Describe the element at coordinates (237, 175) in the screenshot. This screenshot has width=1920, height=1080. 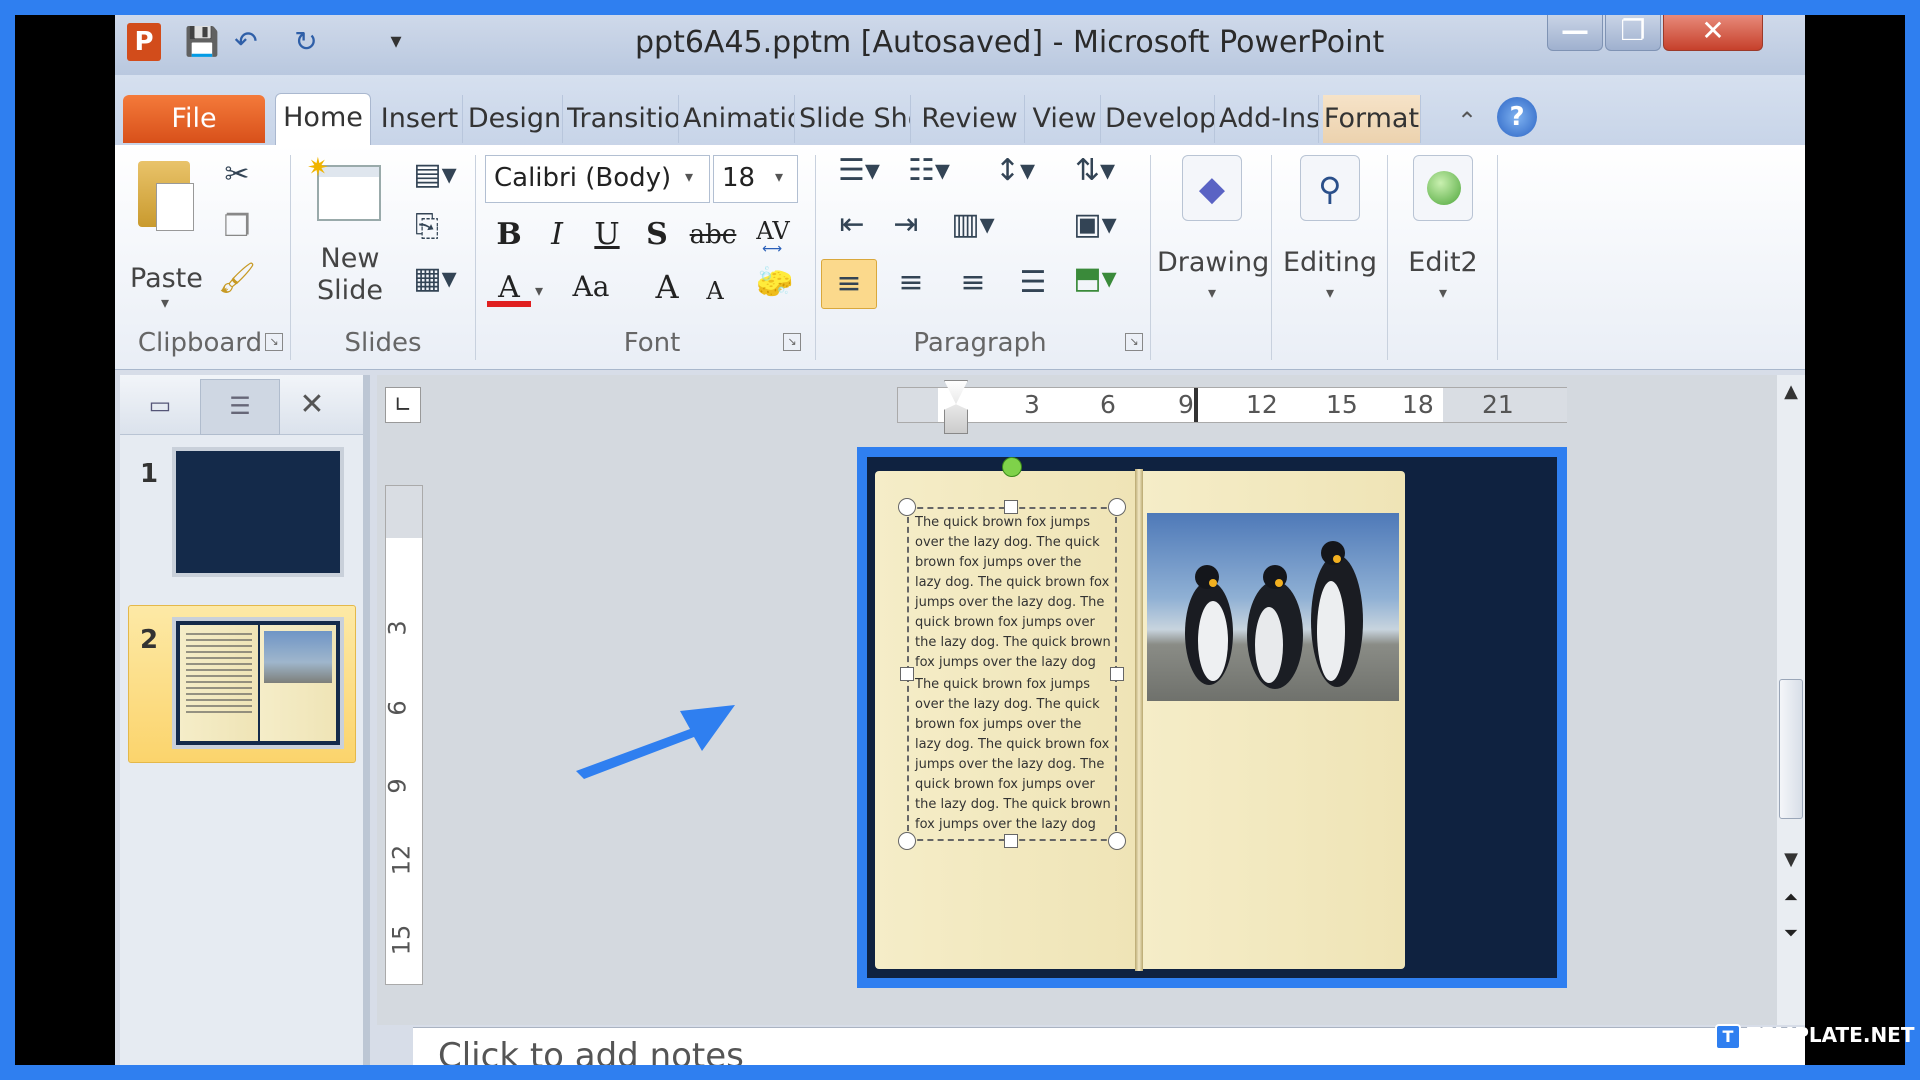
I see `cut-icon: ✂` at that location.